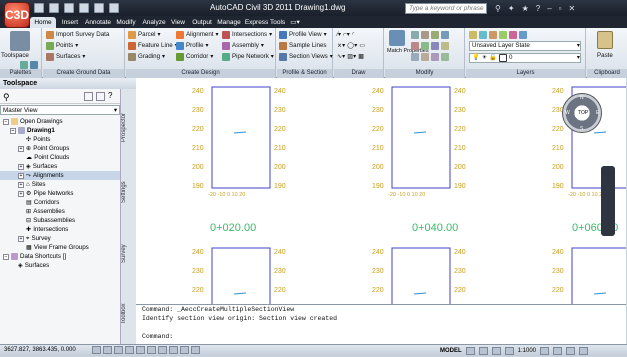 The image size is (627, 357). I want to click on rectangle-icon: ▭, so click(362, 46).